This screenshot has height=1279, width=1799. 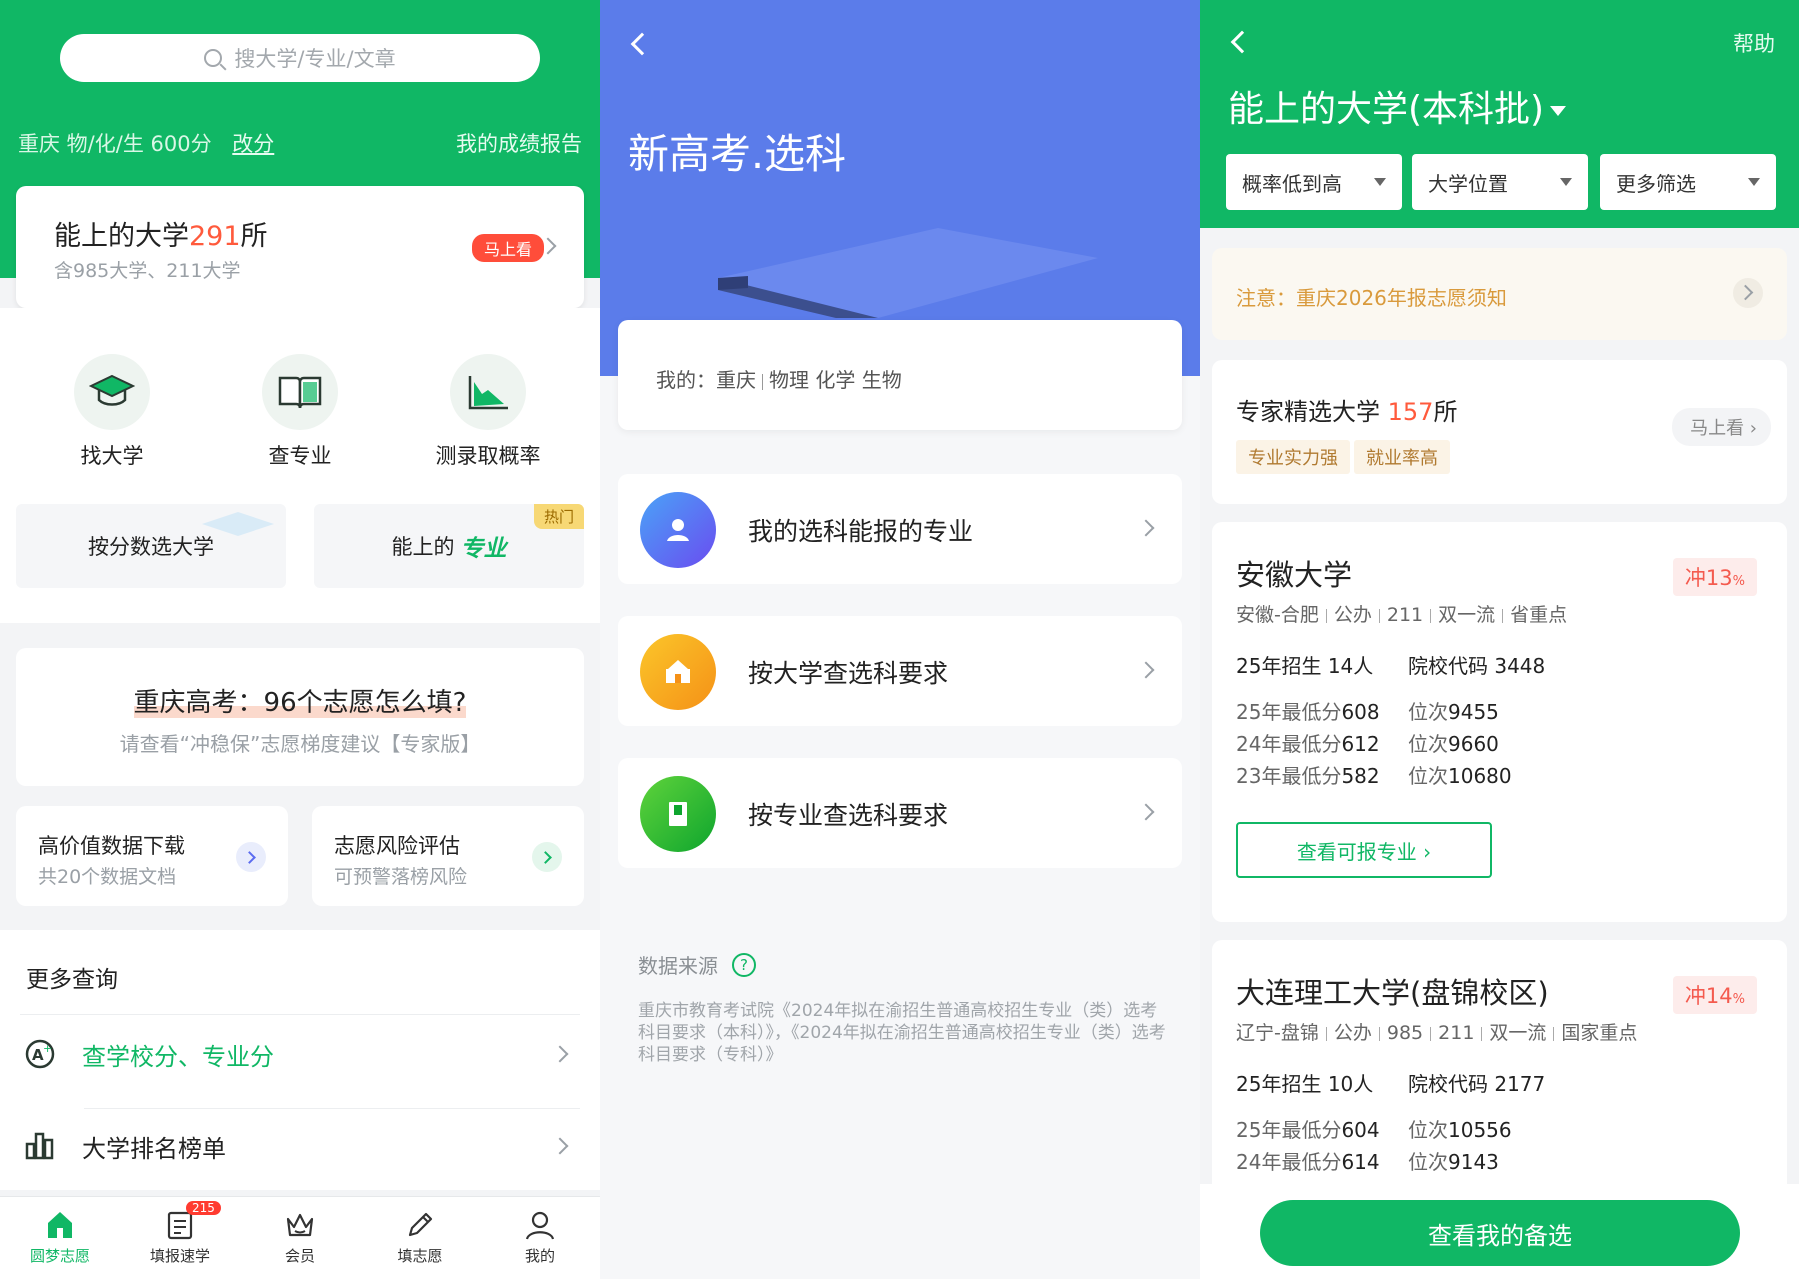 I want to click on help-icon: ?, so click(x=744, y=964).